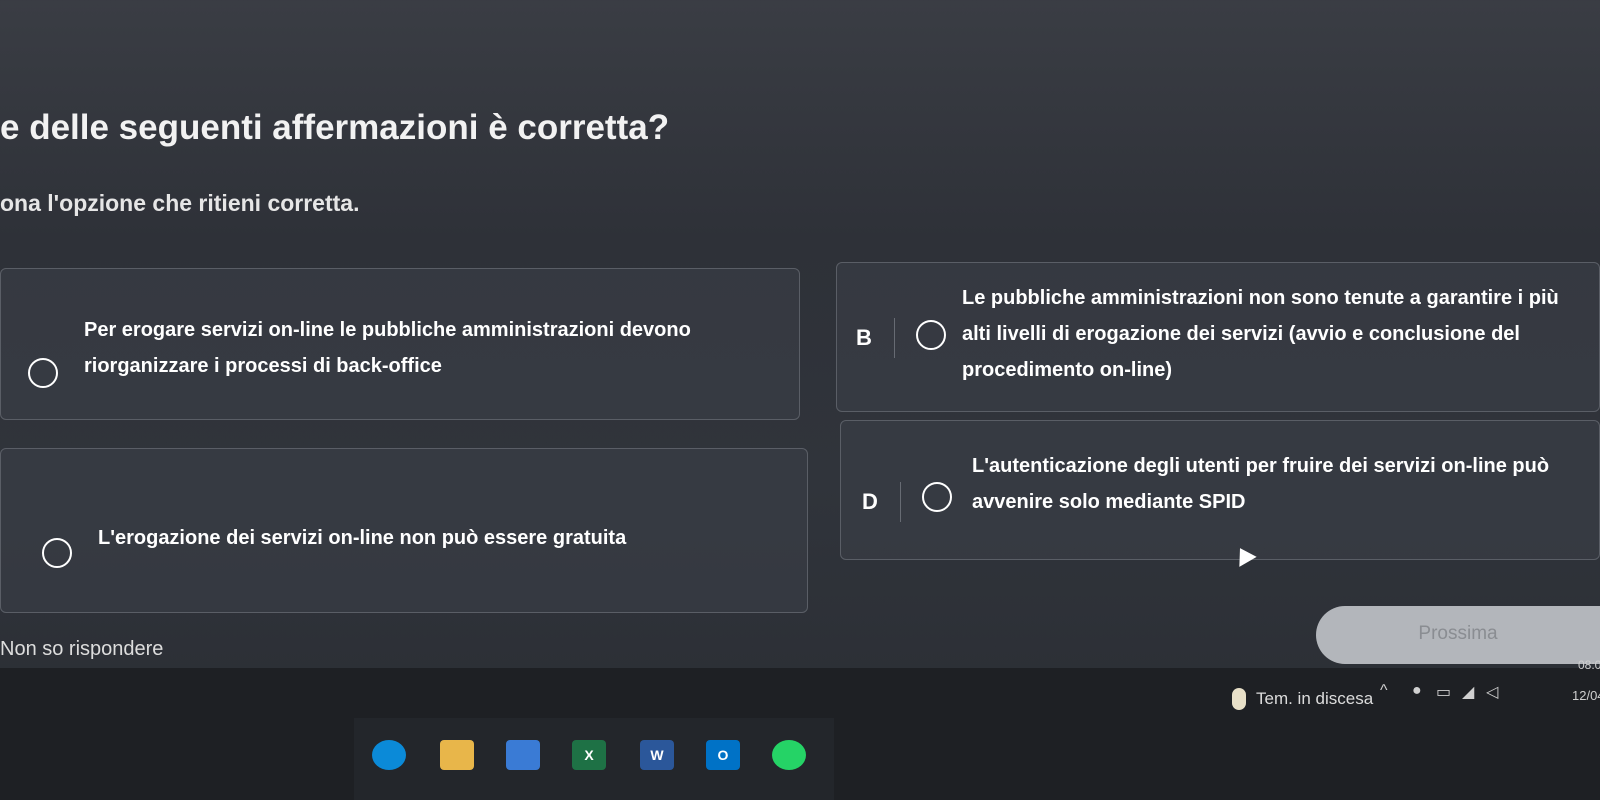 This screenshot has width=1600, height=800. I want to click on chevron-up-icon: ^, so click(1384, 691).